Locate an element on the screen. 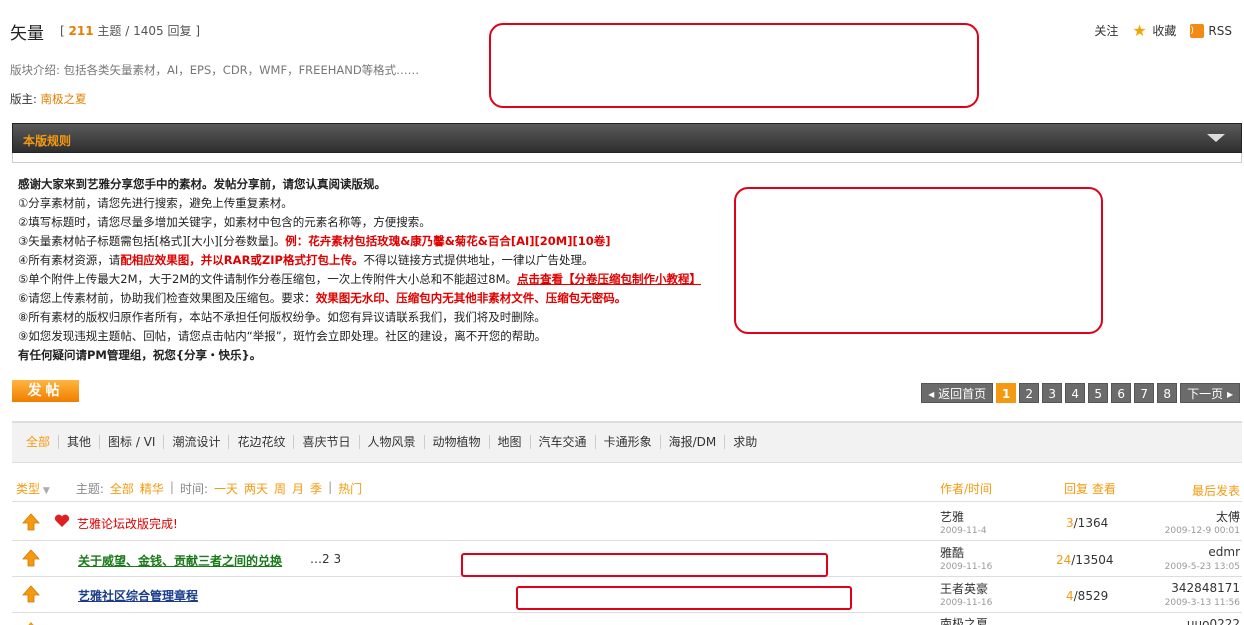  new-post-button: 发帖 is located at coordinates (45, 391).